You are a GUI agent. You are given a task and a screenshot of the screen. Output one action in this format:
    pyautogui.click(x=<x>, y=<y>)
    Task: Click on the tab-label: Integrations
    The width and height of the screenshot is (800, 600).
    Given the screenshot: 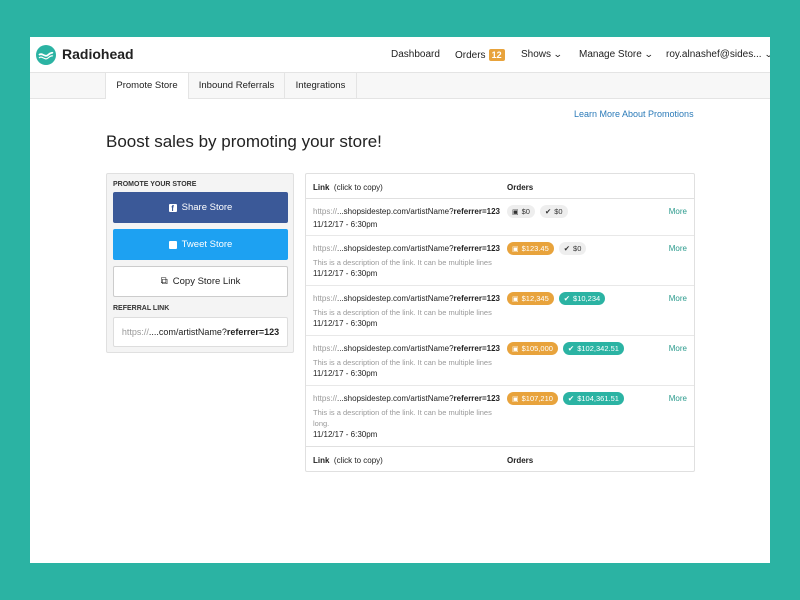 What is the action you would take?
    pyautogui.click(x=320, y=85)
    